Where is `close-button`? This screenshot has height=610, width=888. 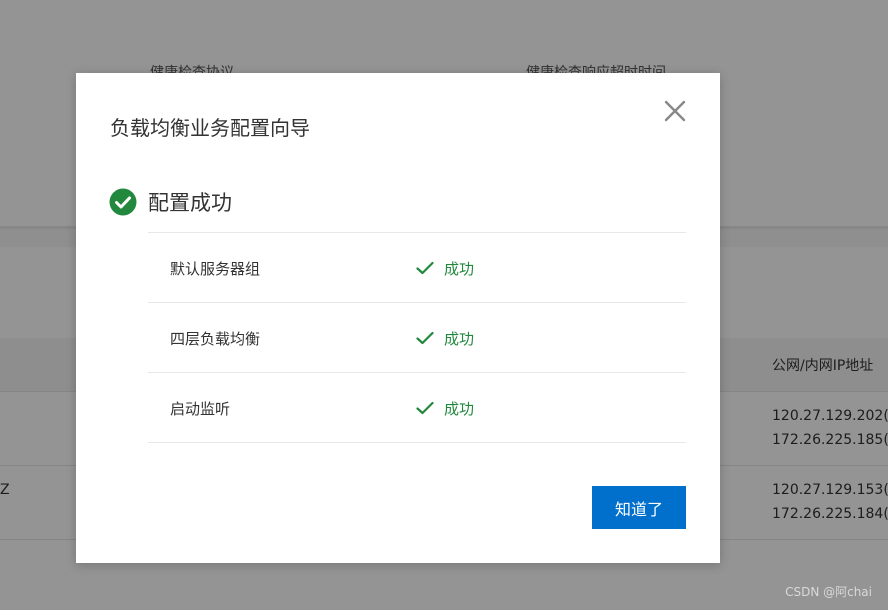 close-button is located at coordinates (675, 111).